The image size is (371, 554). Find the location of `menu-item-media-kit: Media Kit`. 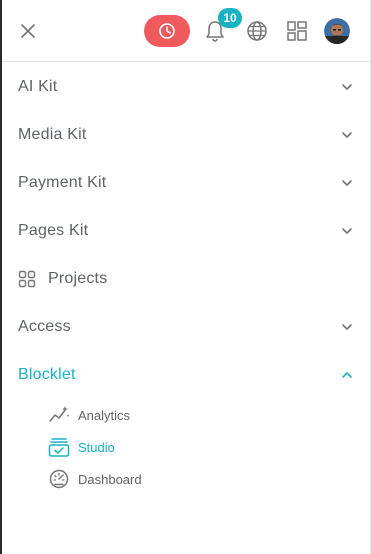

menu-item-media-kit: Media Kit is located at coordinates (186, 135).